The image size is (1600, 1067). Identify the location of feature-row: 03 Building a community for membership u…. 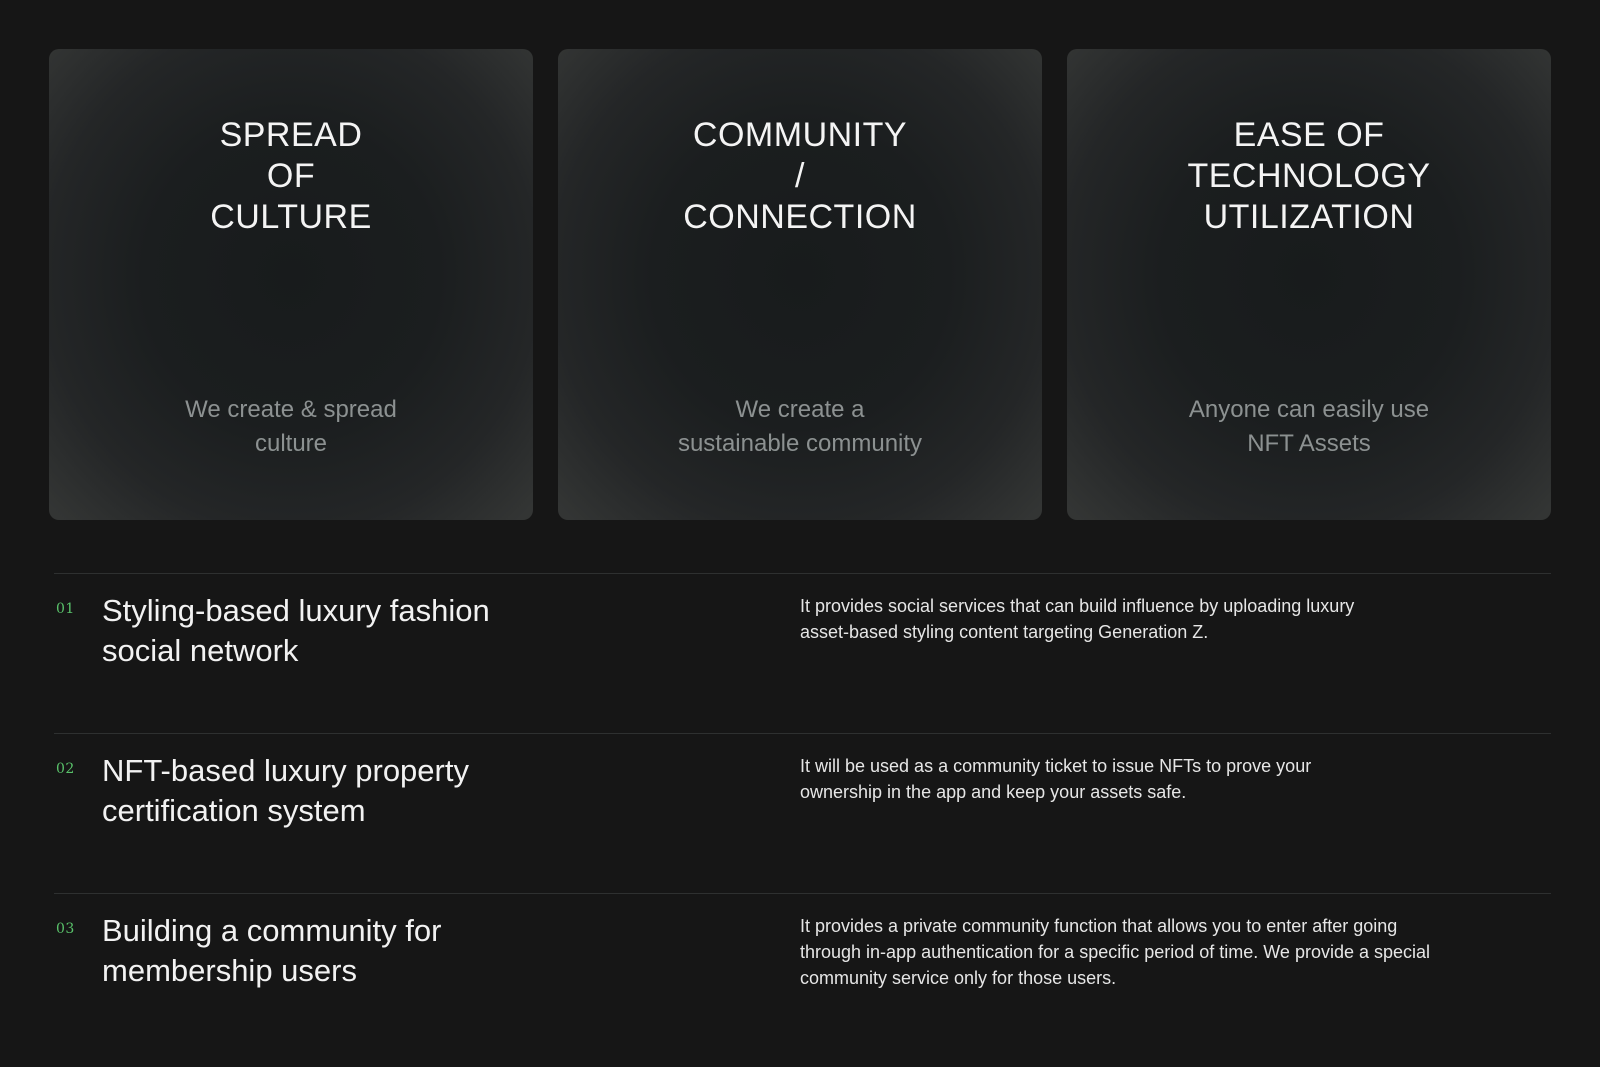
(802, 973).